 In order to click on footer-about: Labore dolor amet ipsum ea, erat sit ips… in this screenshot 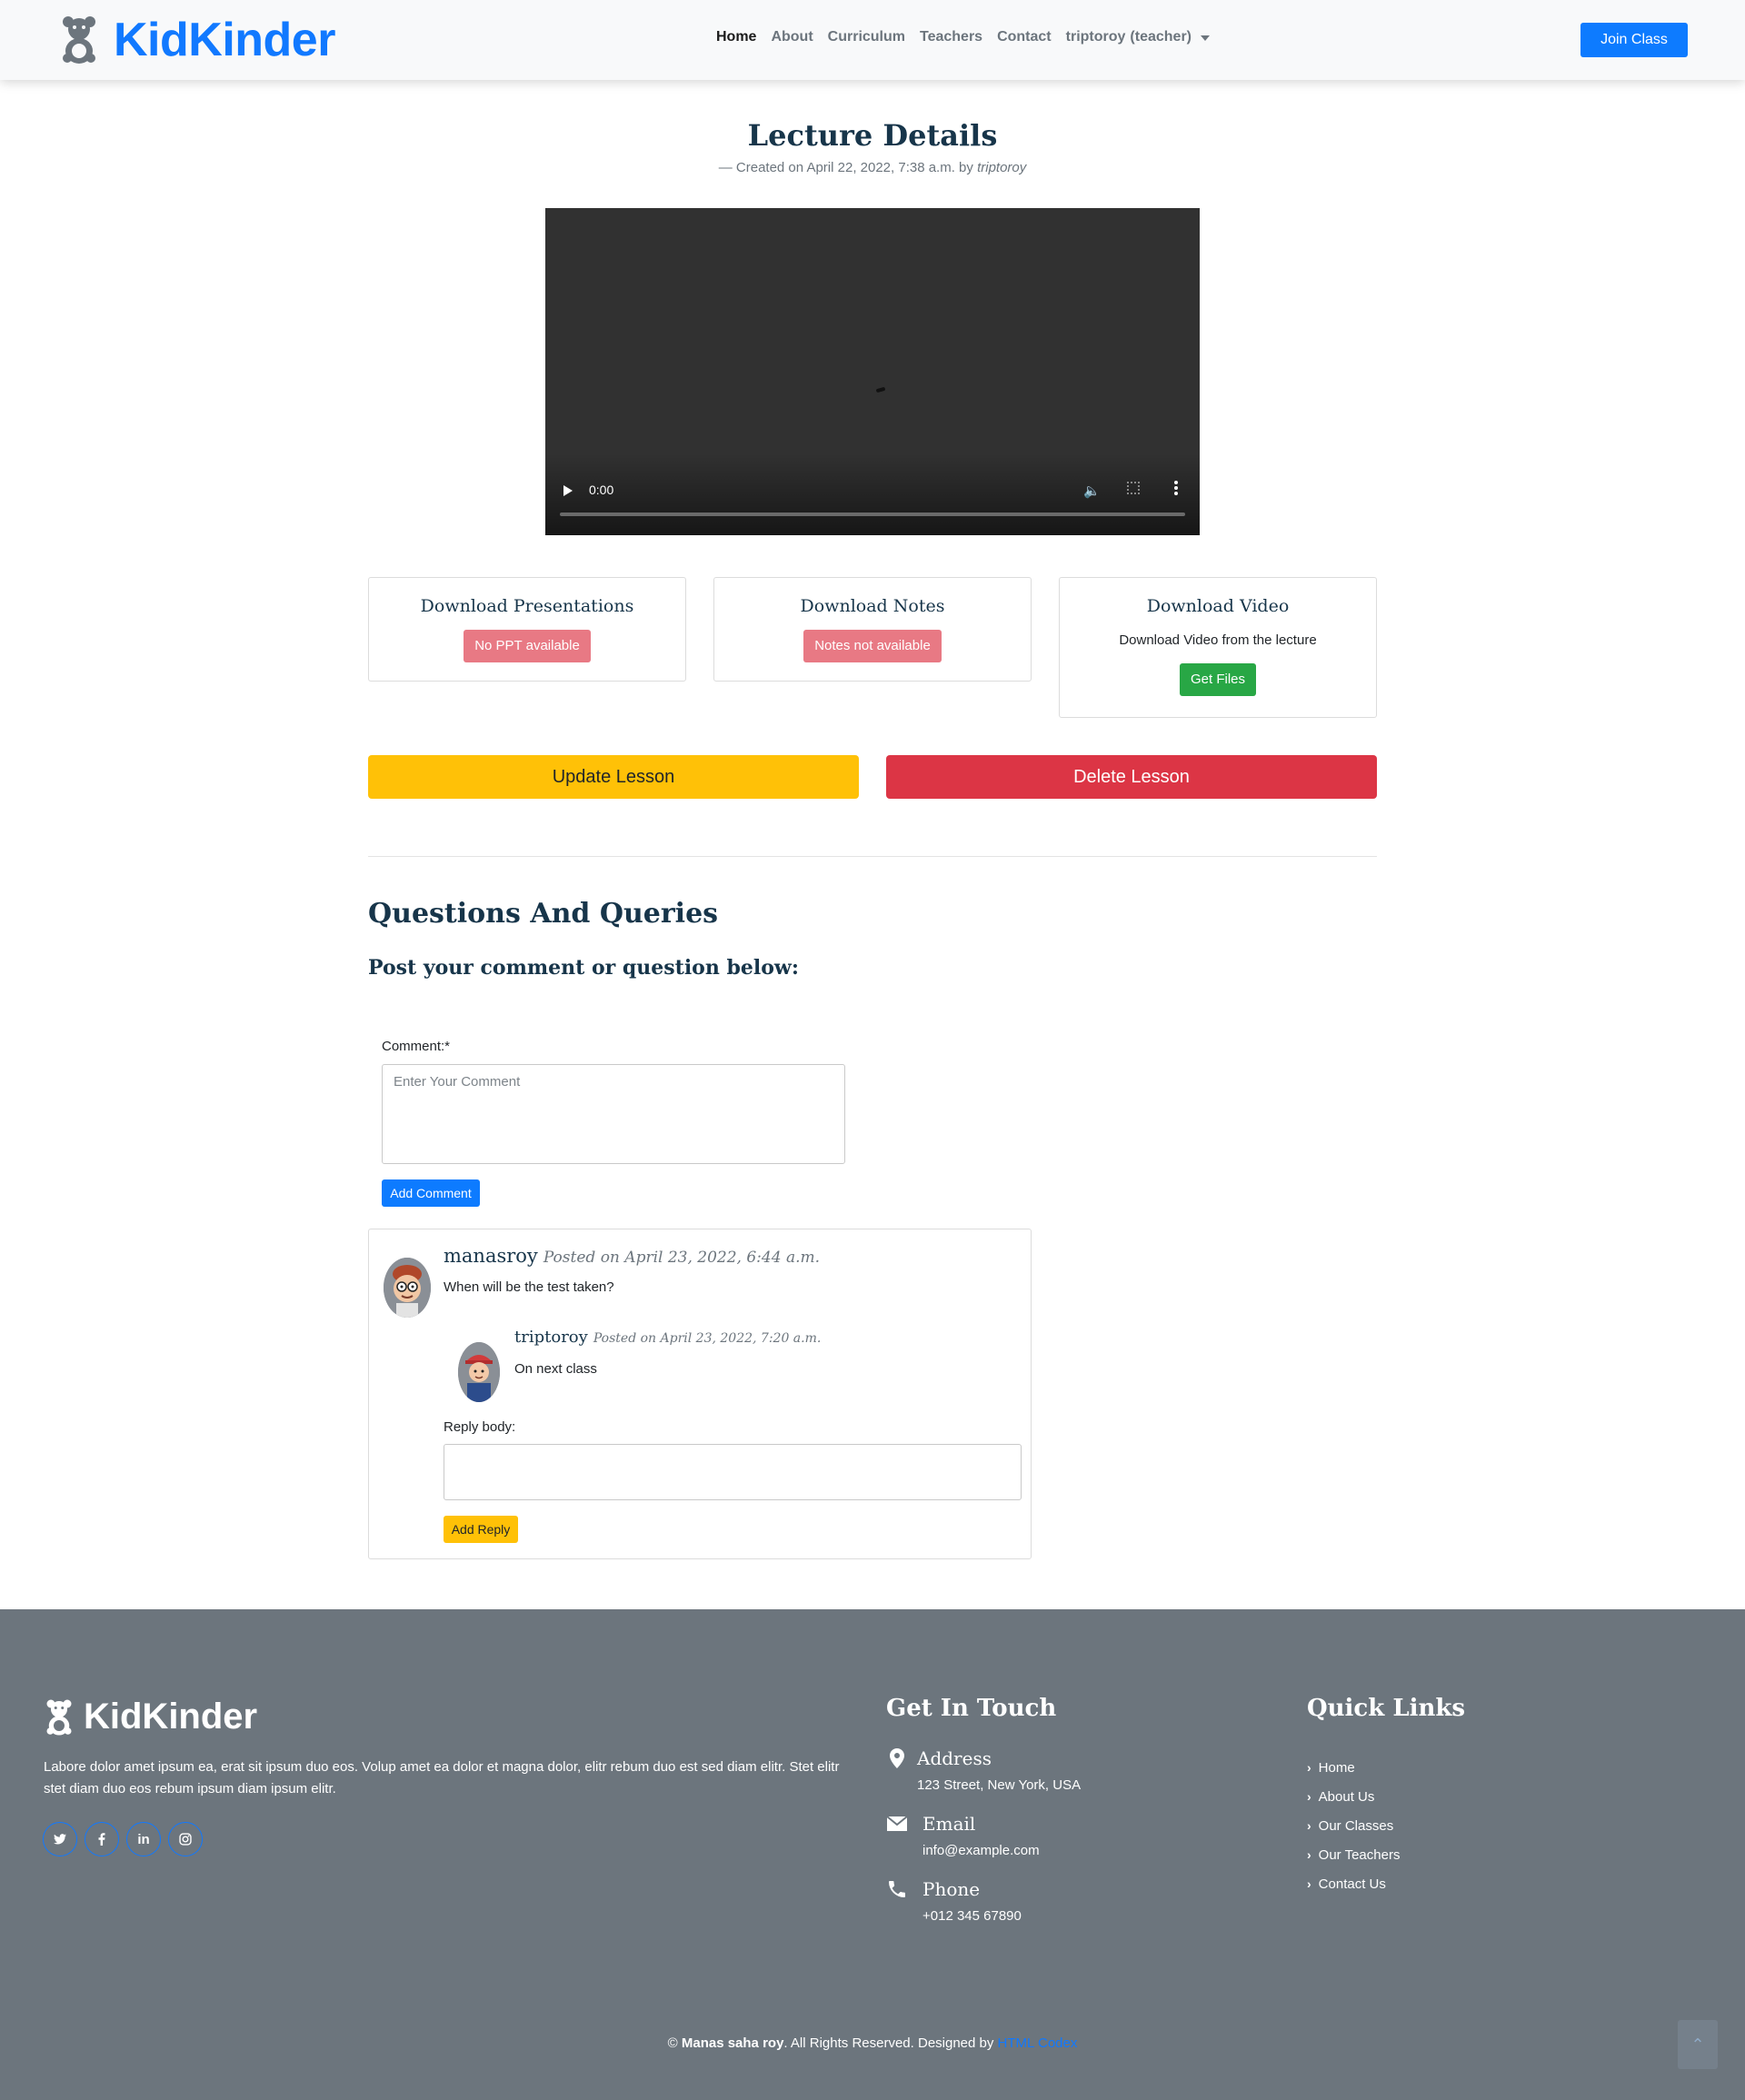, I will do `click(442, 1777)`.